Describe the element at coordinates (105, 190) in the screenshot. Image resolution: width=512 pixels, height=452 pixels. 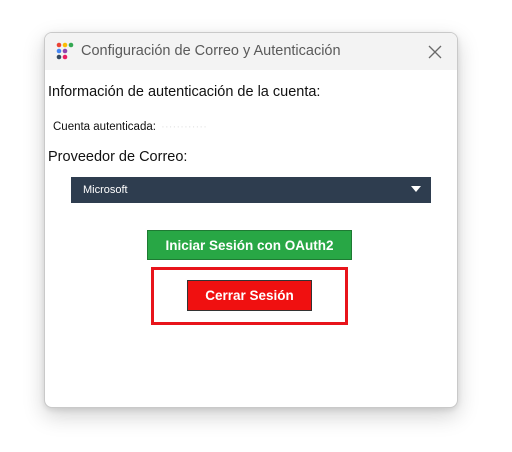
I see `provider-selected-value: Microsoft` at that location.